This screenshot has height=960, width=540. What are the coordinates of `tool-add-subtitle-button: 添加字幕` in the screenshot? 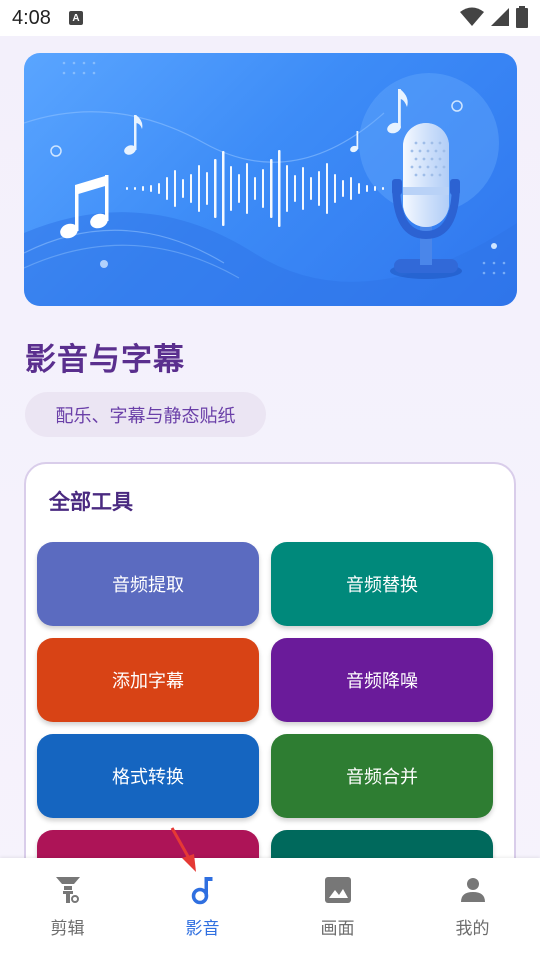 It's located at (148, 680).